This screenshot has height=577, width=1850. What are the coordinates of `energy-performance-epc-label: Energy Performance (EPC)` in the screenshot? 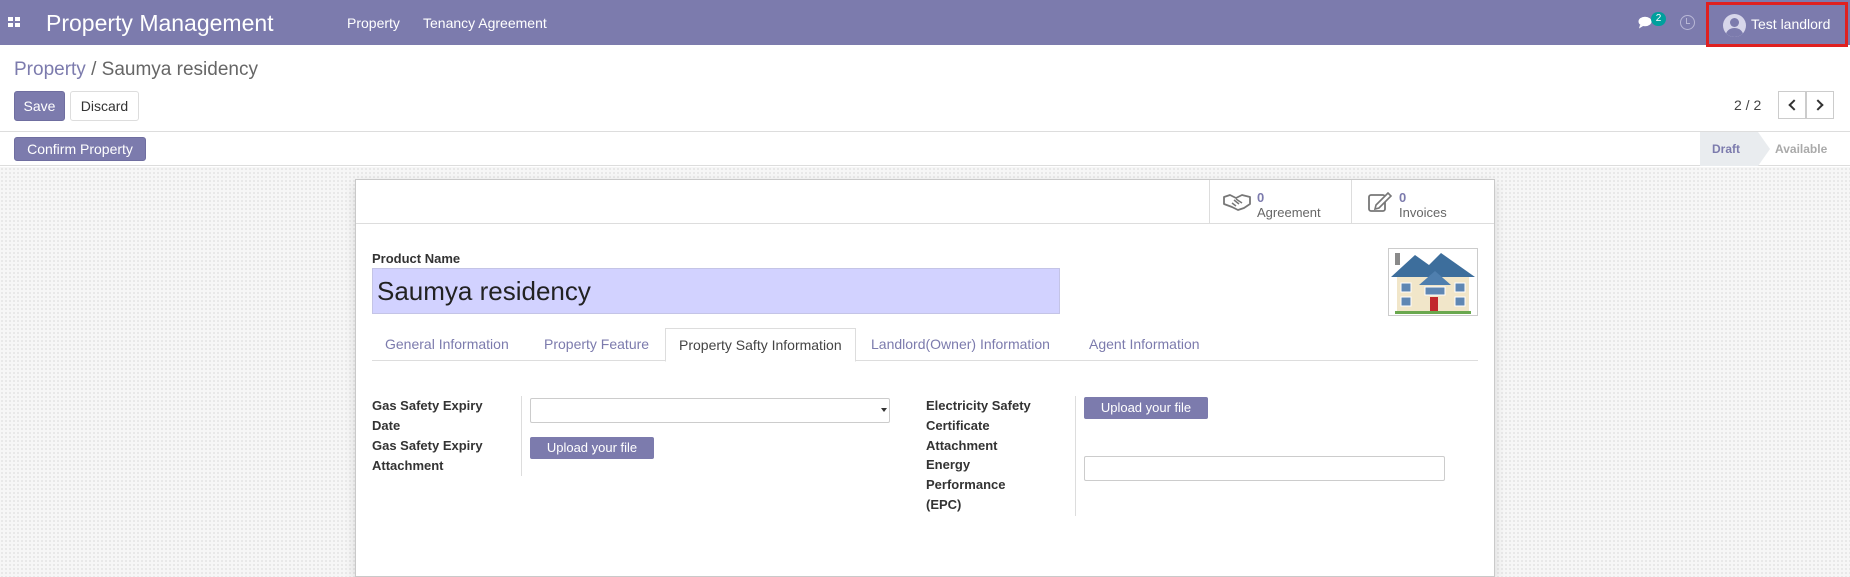 It's located at (965, 485).